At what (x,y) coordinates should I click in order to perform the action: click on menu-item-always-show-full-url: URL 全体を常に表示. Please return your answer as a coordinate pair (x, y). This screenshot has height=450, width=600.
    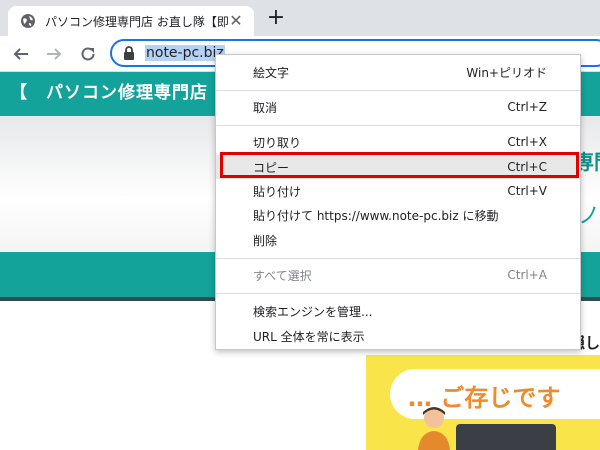
    Looking at the image, I should click on (398, 336).